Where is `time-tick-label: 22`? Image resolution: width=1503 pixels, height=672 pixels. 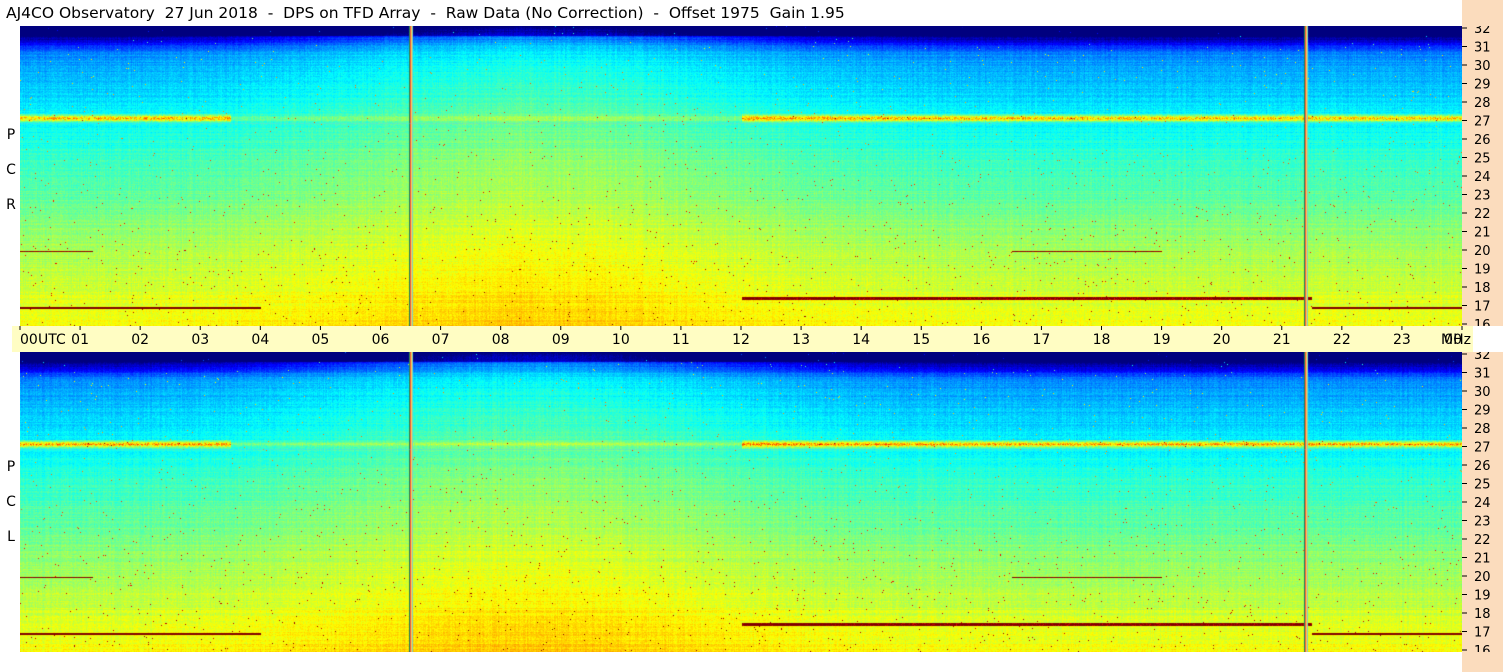
time-tick-label: 22 is located at coordinates (1342, 340).